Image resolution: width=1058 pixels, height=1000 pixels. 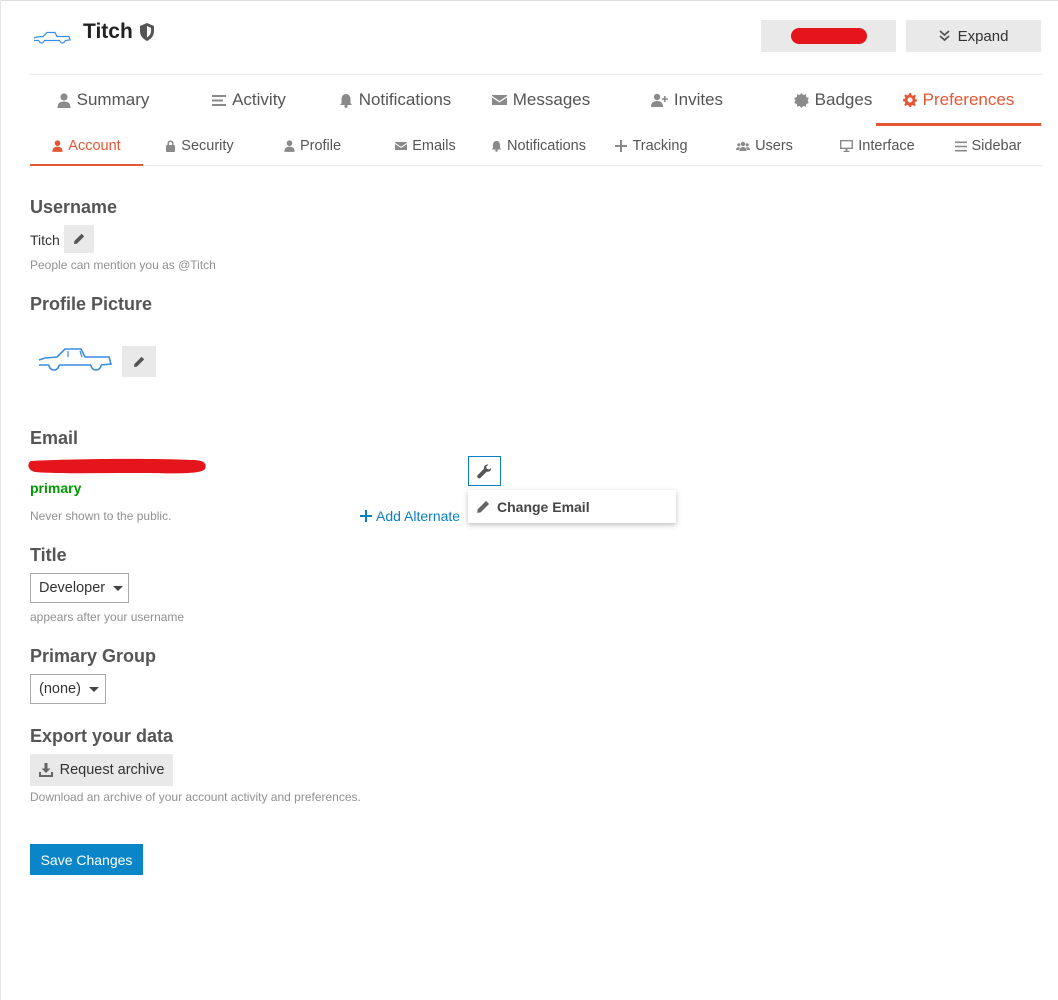 I want to click on nav-label: Activity, so click(x=259, y=99).